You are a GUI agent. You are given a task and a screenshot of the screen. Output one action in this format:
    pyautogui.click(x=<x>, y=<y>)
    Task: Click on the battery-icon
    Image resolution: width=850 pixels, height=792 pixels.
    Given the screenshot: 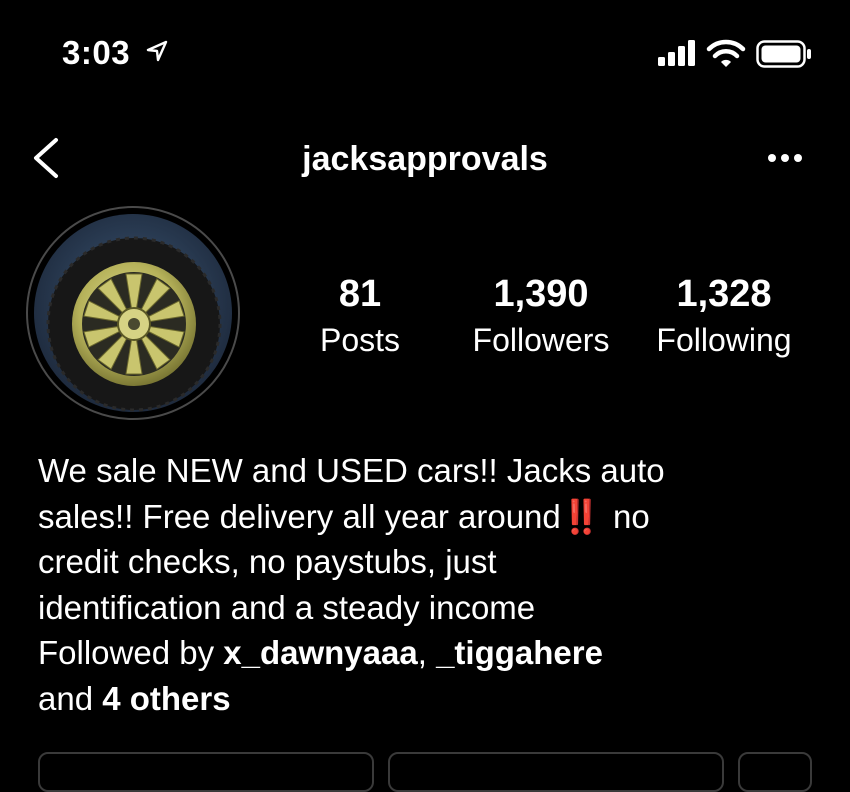 What is the action you would take?
    pyautogui.click(x=783, y=54)
    